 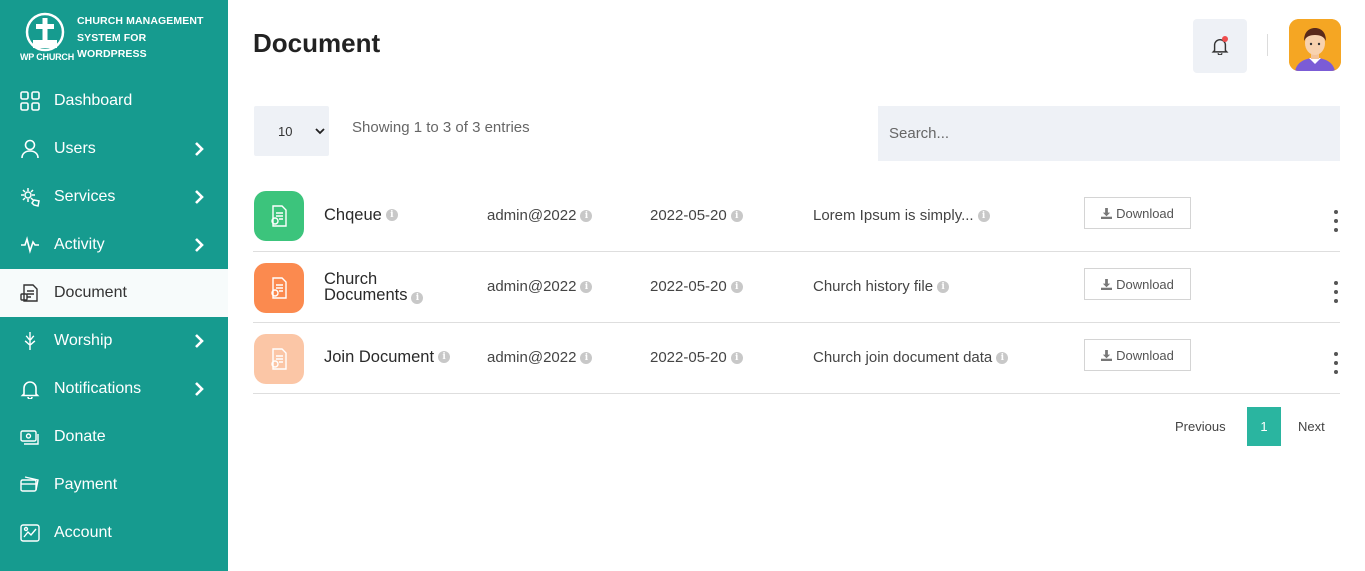 What do you see at coordinates (1311, 426) in the screenshot?
I see `pagination-next: Next` at bounding box center [1311, 426].